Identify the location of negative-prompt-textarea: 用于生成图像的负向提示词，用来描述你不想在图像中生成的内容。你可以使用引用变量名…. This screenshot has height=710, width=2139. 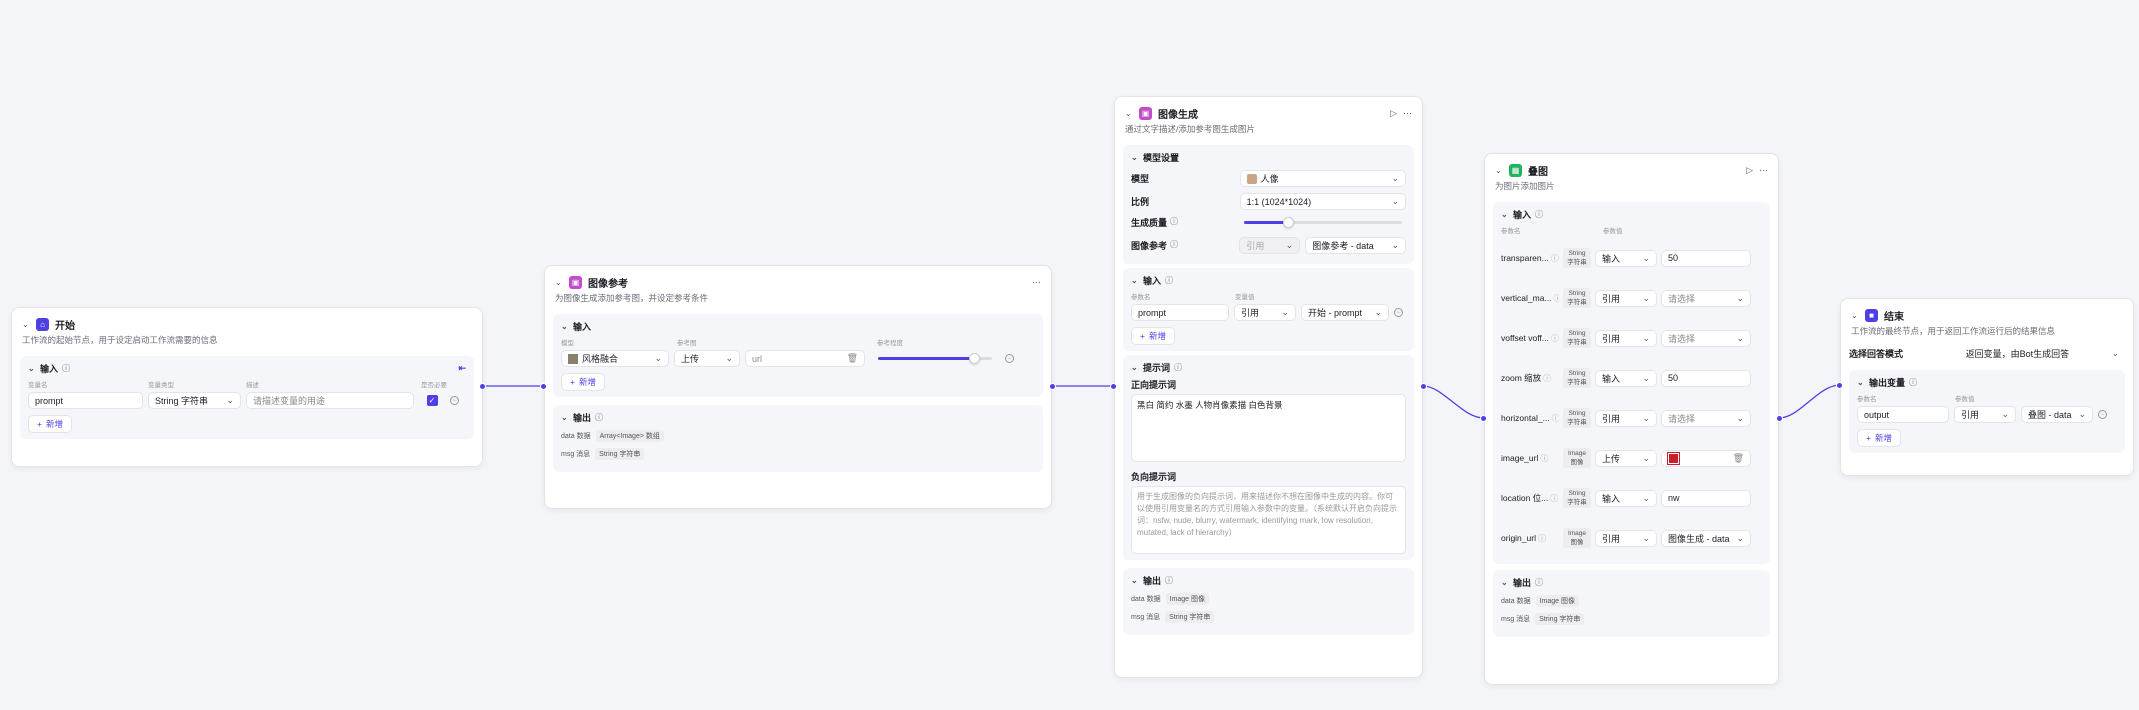
(1268, 520).